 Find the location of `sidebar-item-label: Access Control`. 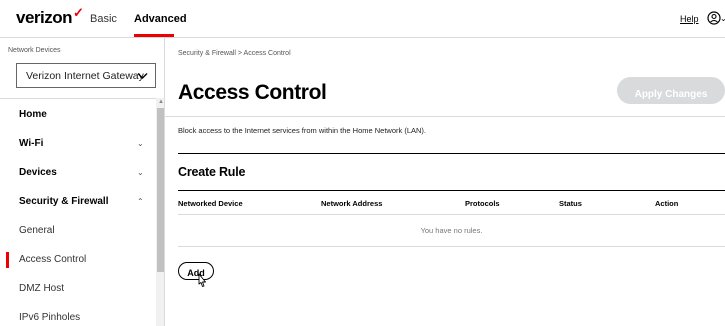

sidebar-item-label: Access Control is located at coordinates (53, 259).